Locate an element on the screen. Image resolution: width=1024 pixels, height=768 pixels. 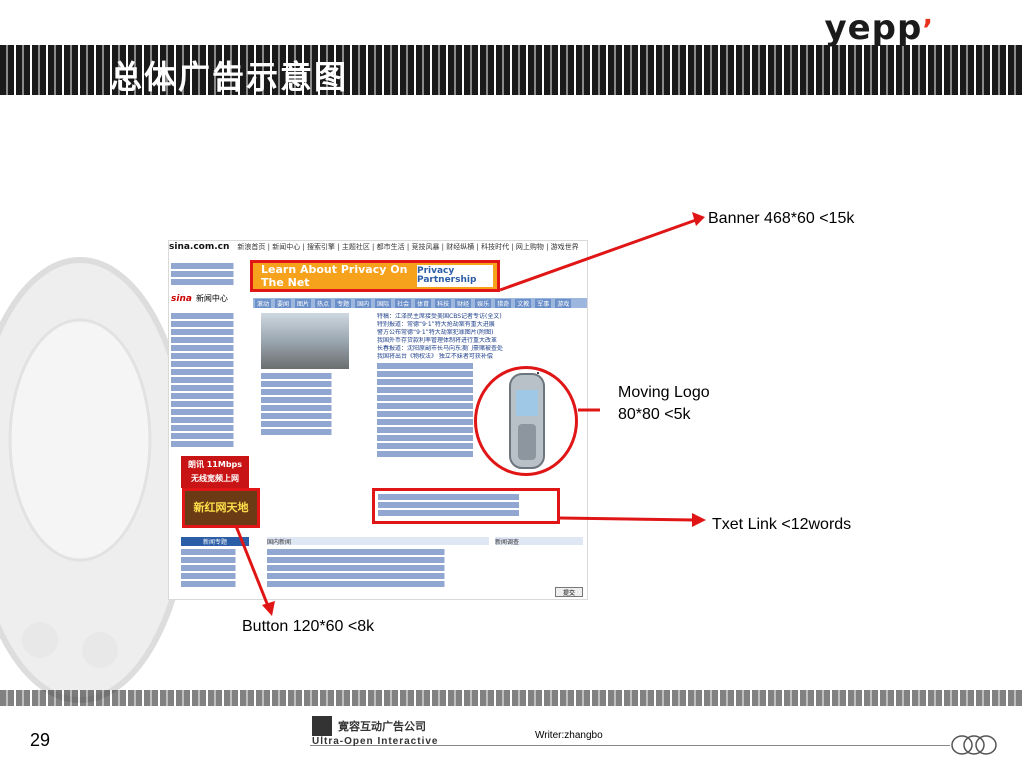
company-logo: 寛容互动广告公司 Ultra-Open Interactive is located at coordinates (375, 731).